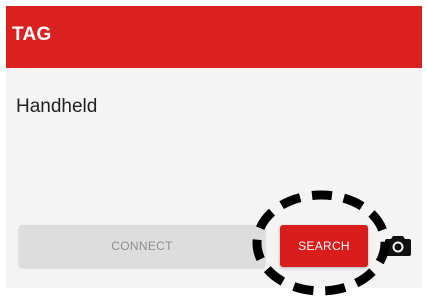 The image size is (428, 297). What do you see at coordinates (57, 106) in the screenshot?
I see `device-name-label: Handheld` at bounding box center [57, 106].